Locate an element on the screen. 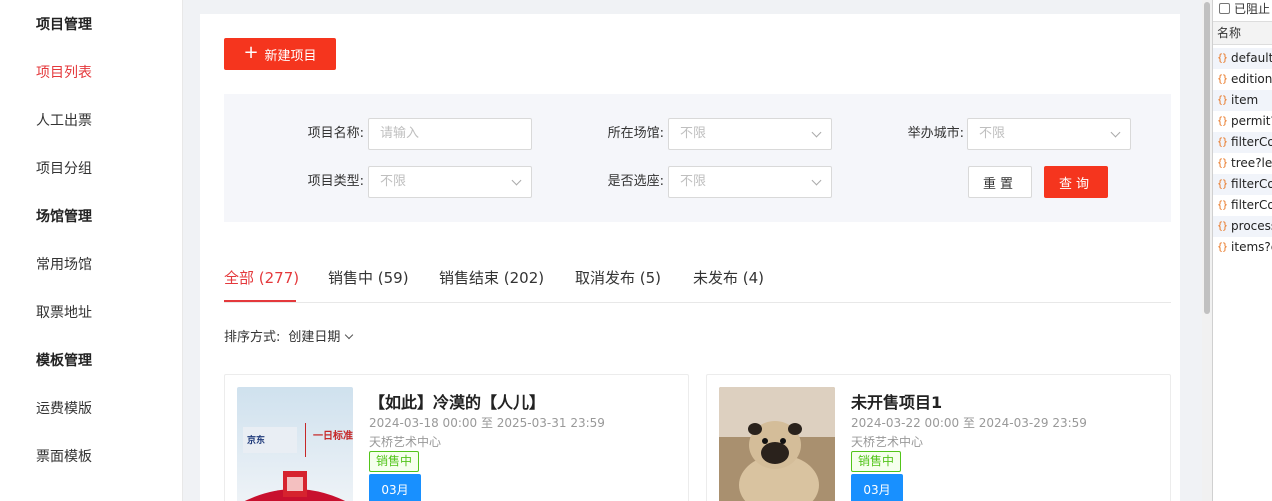 This screenshot has width=1272, height=501. request-name: item is located at coordinates (1245, 100).